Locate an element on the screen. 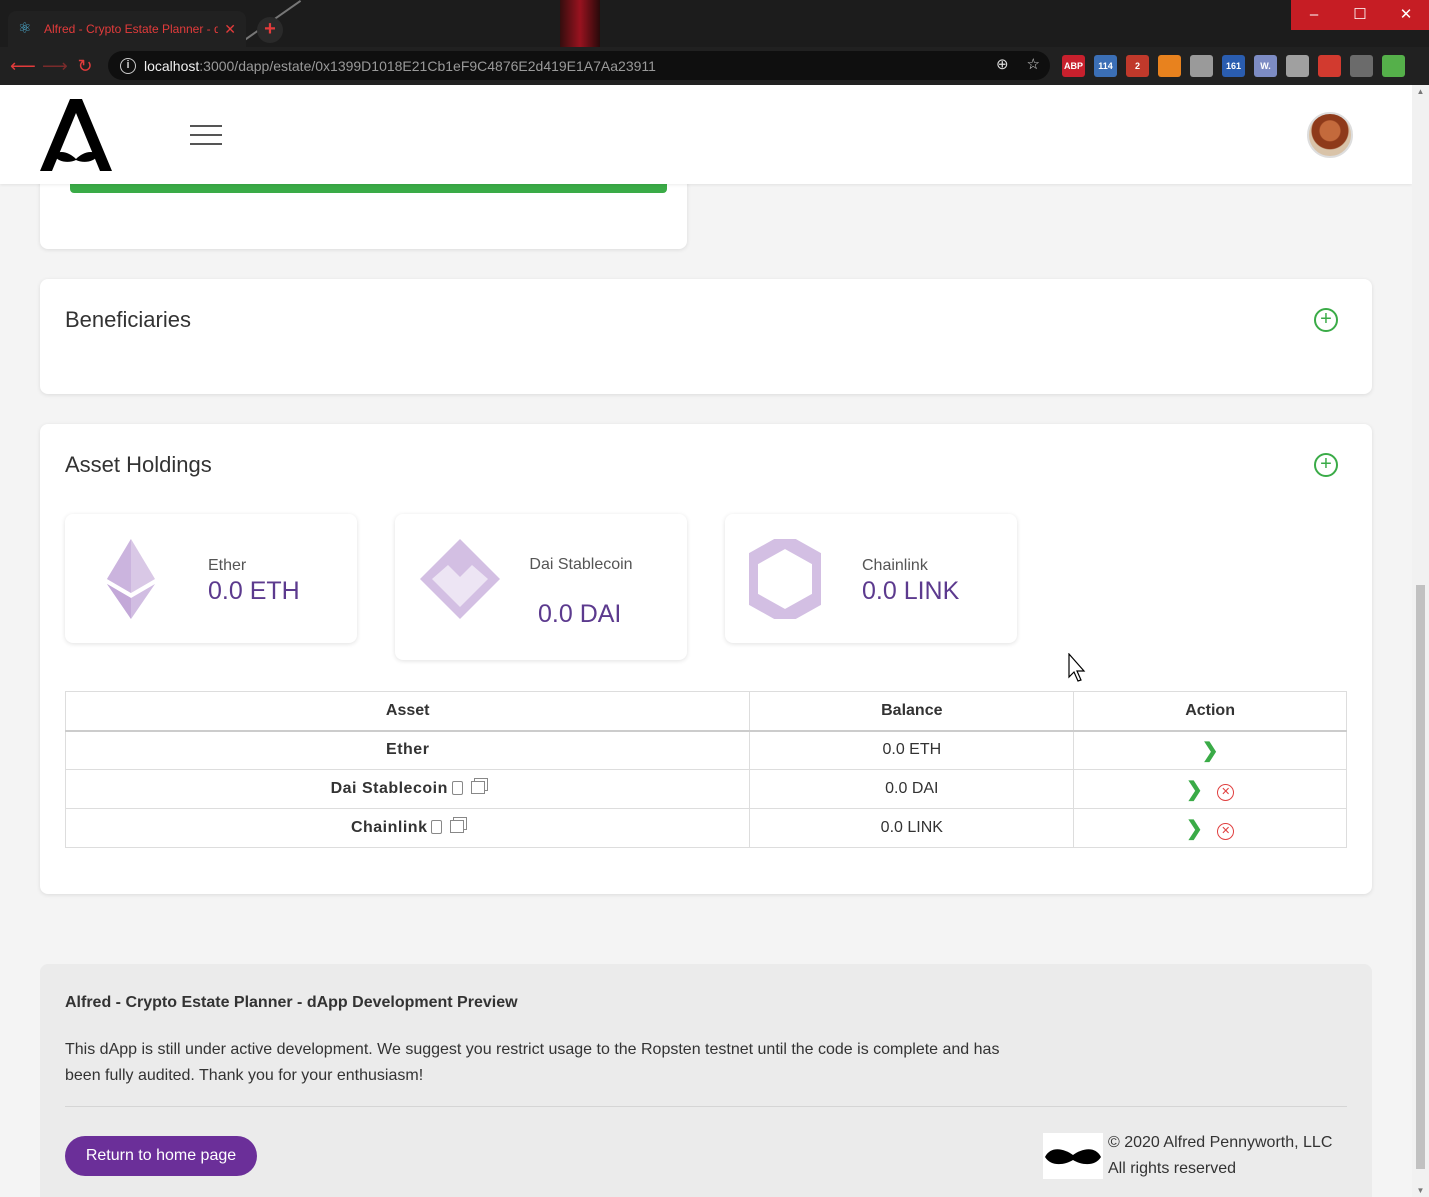  bookmark-star-icon: ☆ is located at coordinates (1033, 64).